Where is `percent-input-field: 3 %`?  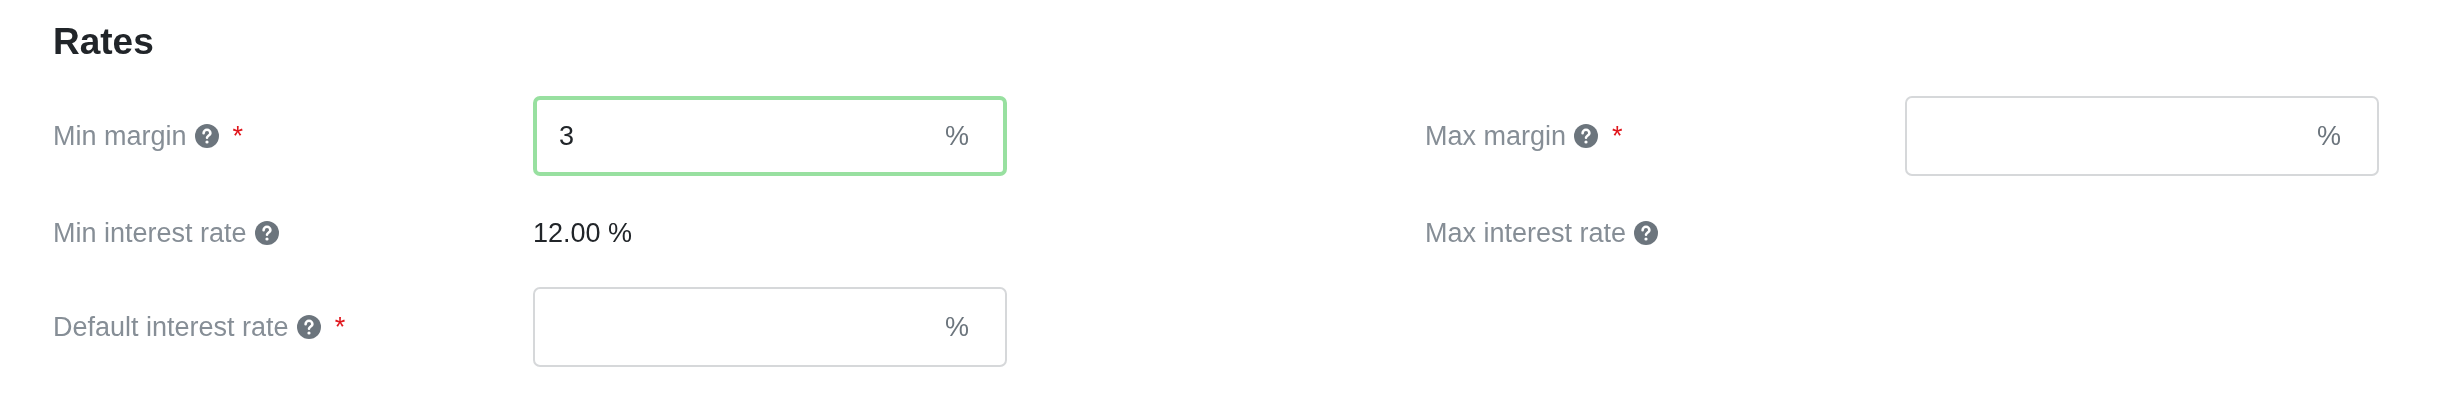 percent-input-field: 3 % is located at coordinates (770, 136).